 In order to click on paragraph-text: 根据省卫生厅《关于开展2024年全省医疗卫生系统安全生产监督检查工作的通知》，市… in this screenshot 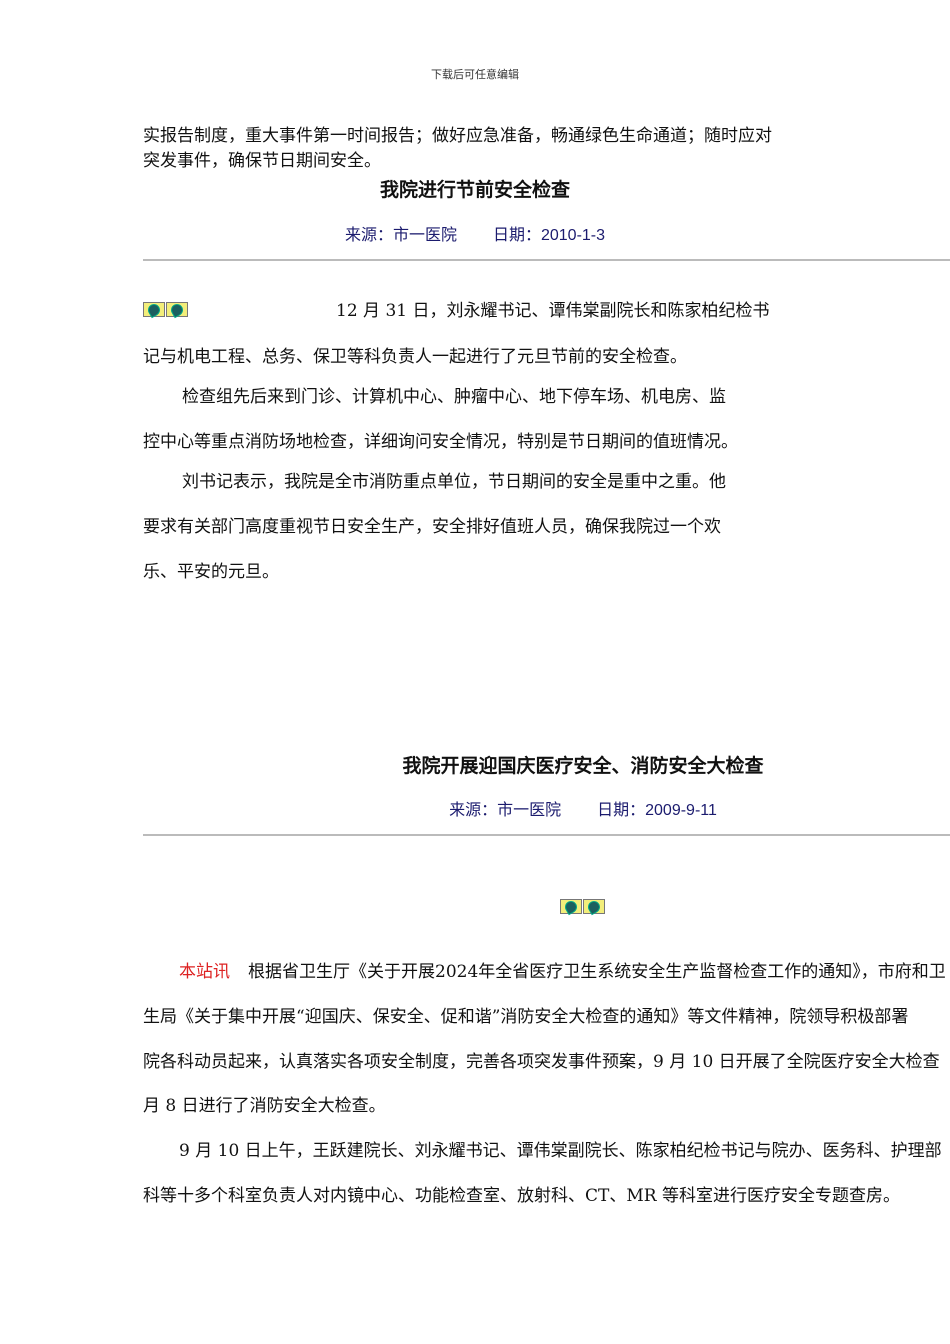, I will do `click(597, 972)`.